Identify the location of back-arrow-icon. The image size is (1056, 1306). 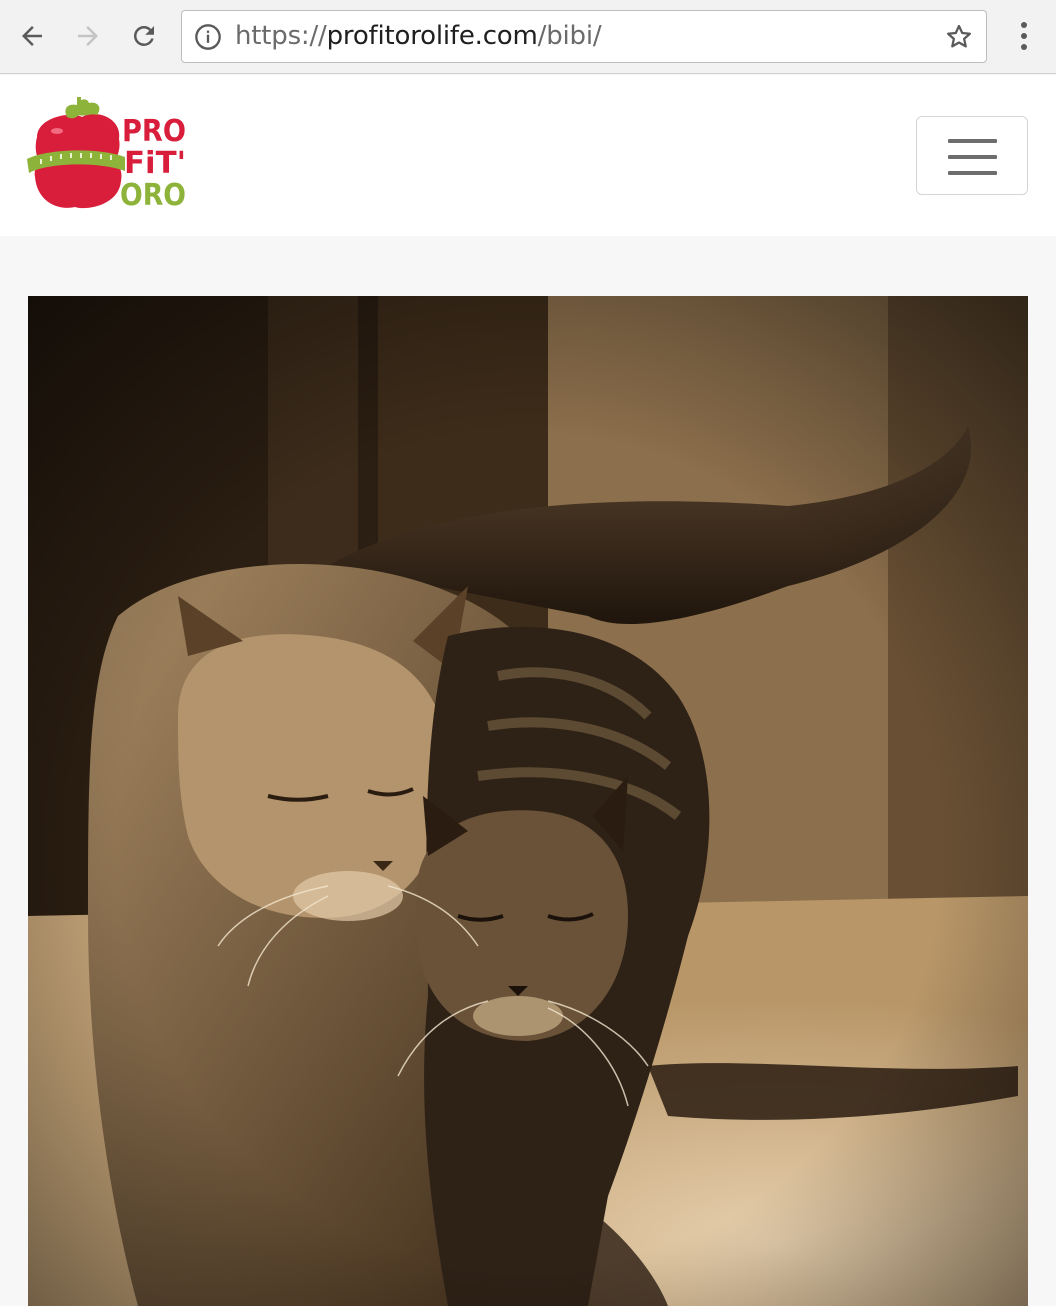
(32, 36).